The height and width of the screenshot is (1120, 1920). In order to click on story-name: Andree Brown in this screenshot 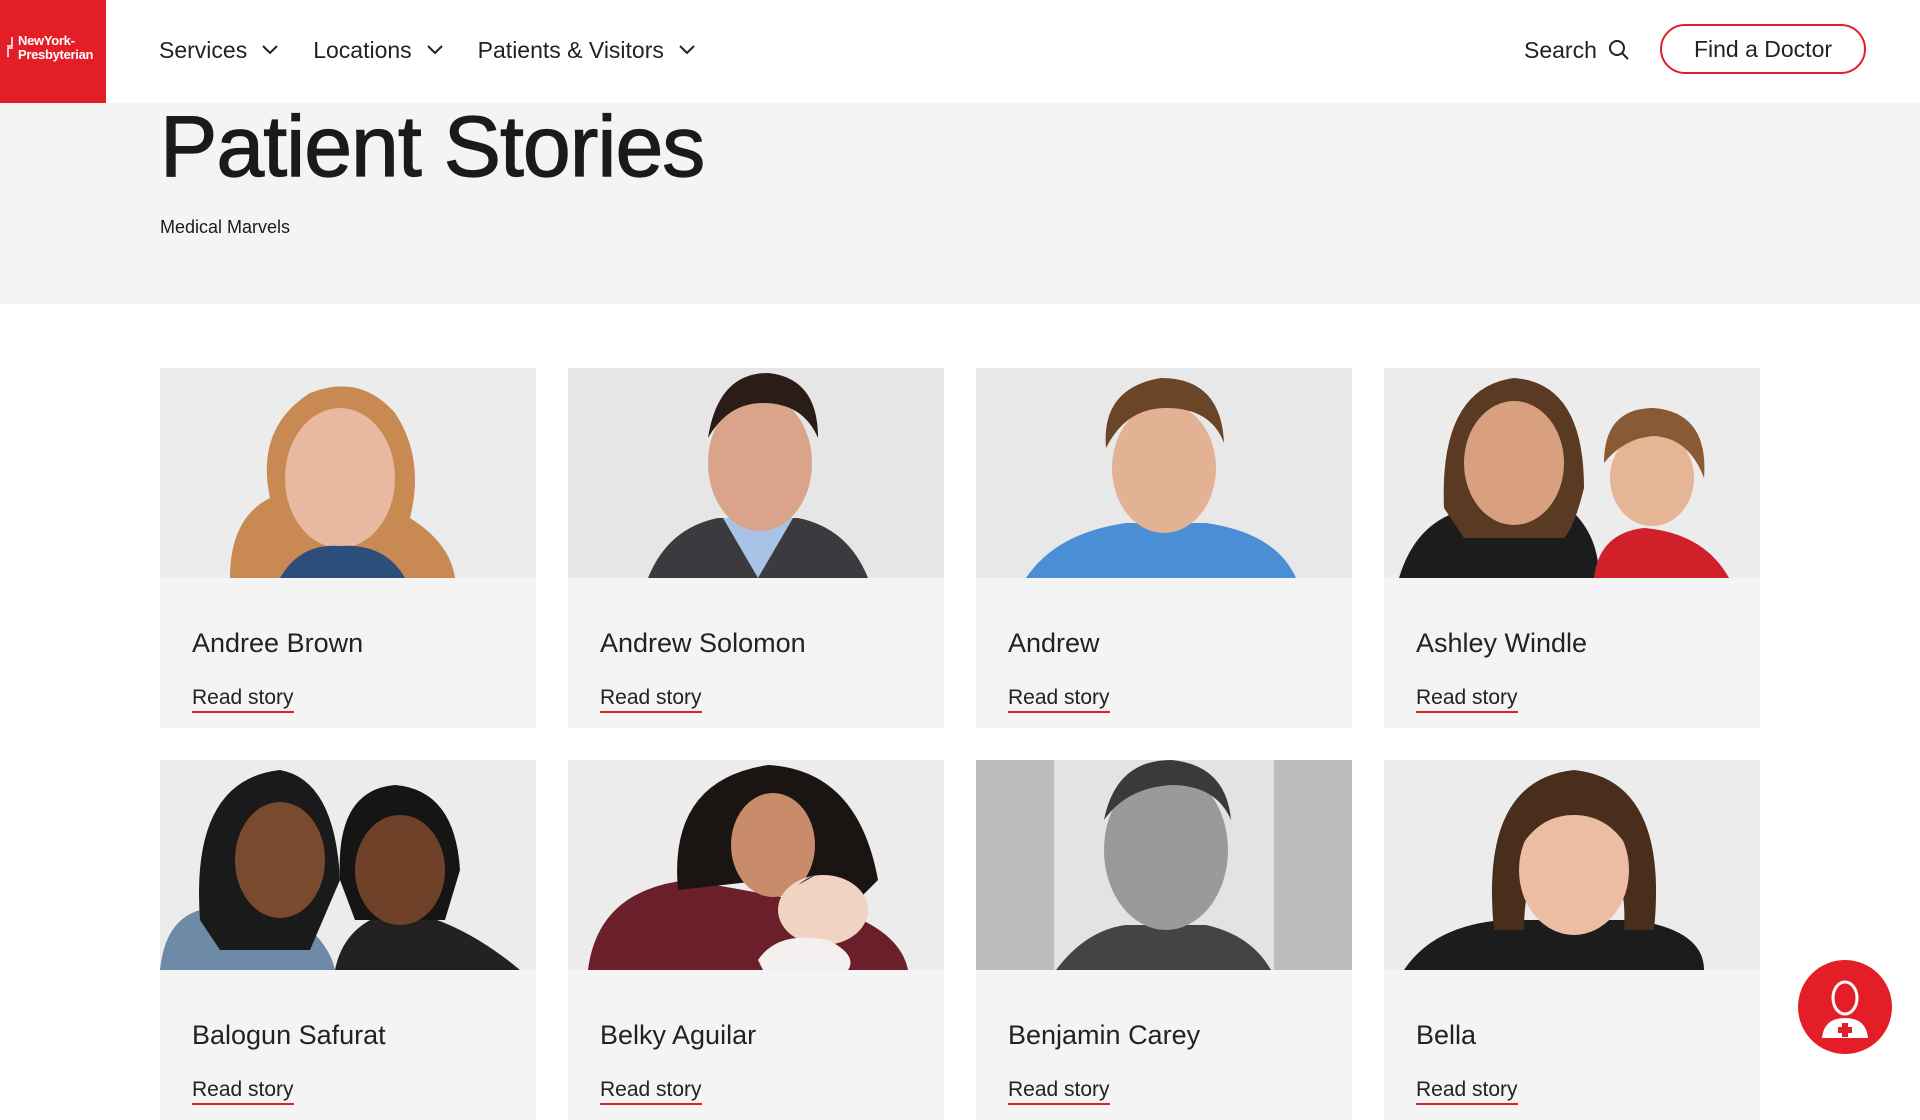, I will do `click(278, 643)`.